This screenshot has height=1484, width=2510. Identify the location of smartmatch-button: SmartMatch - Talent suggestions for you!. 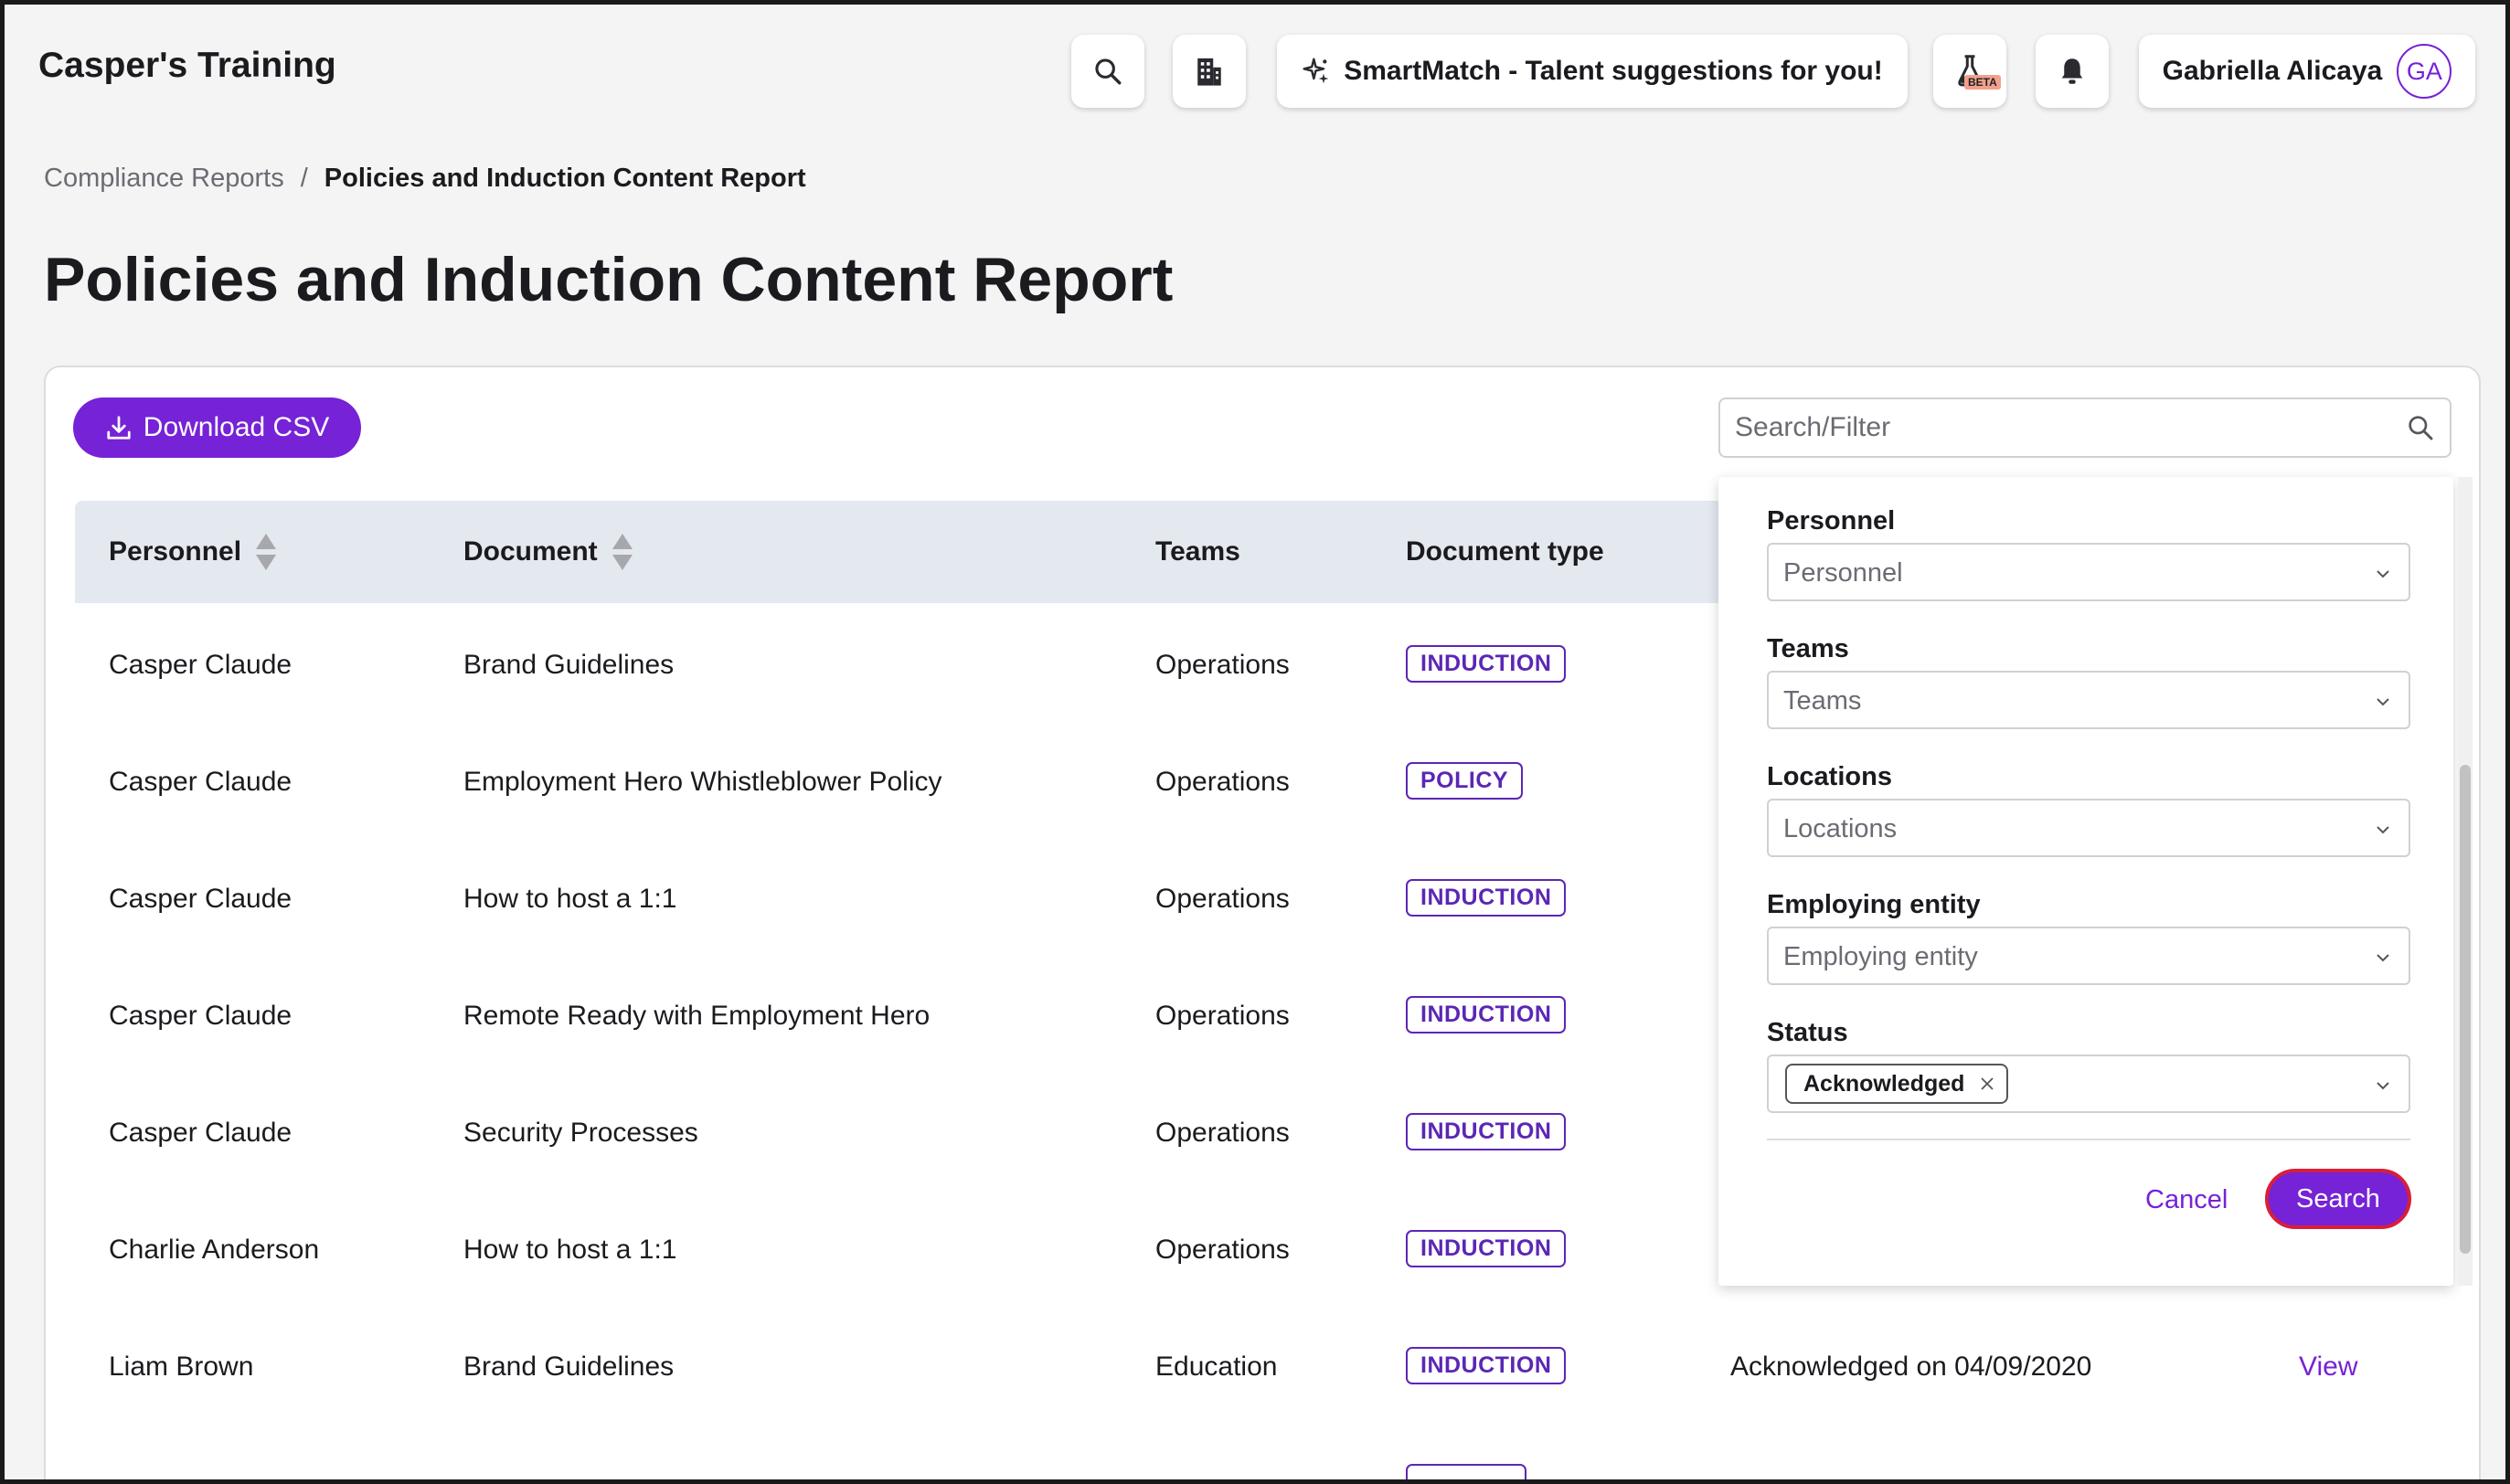
(1592, 71).